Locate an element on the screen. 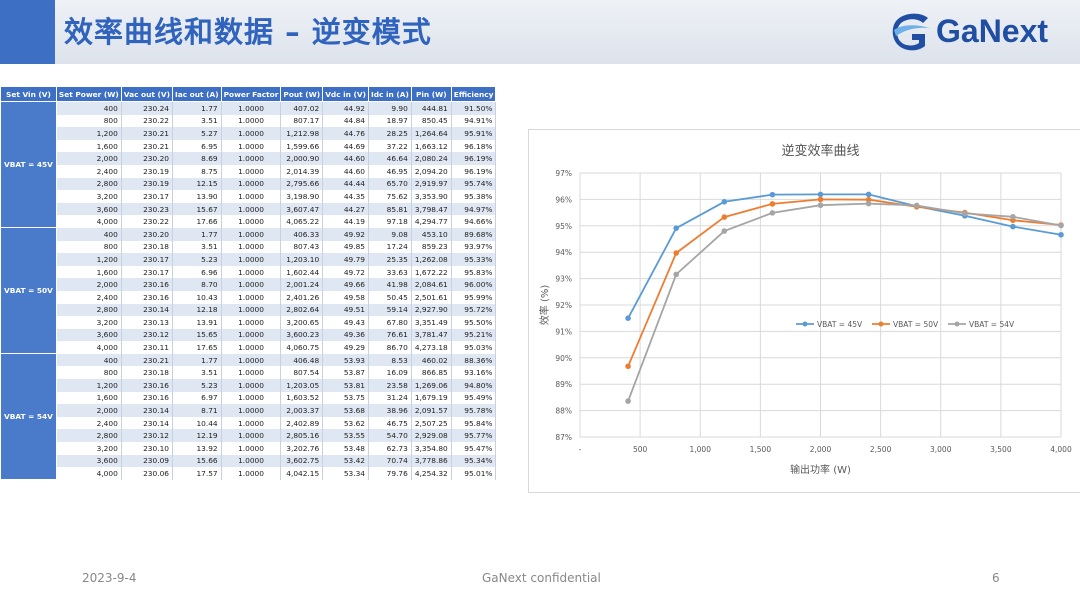 The width and height of the screenshot is (1080, 606). vbat-group-label: VBAT = 54V is located at coordinates (28, 417).